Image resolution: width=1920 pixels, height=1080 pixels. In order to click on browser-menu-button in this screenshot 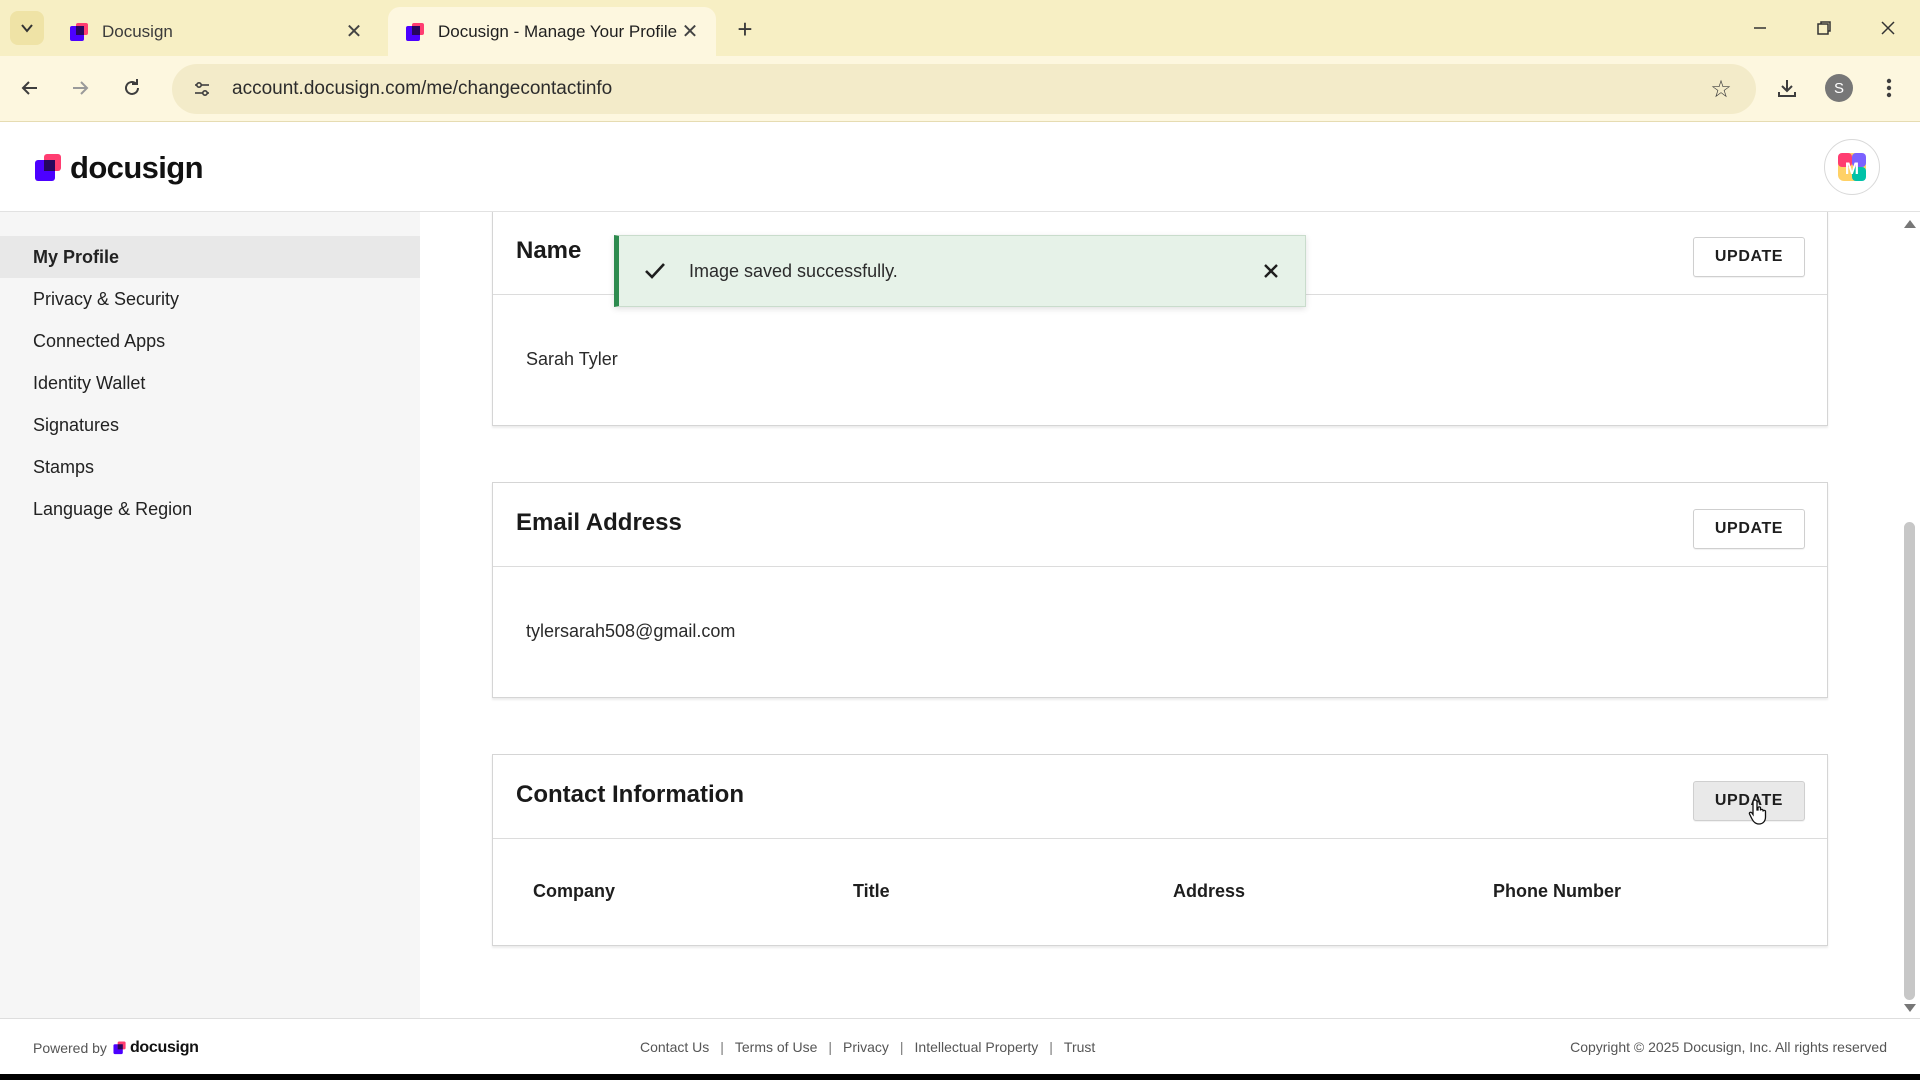, I will do `click(1889, 88)`.